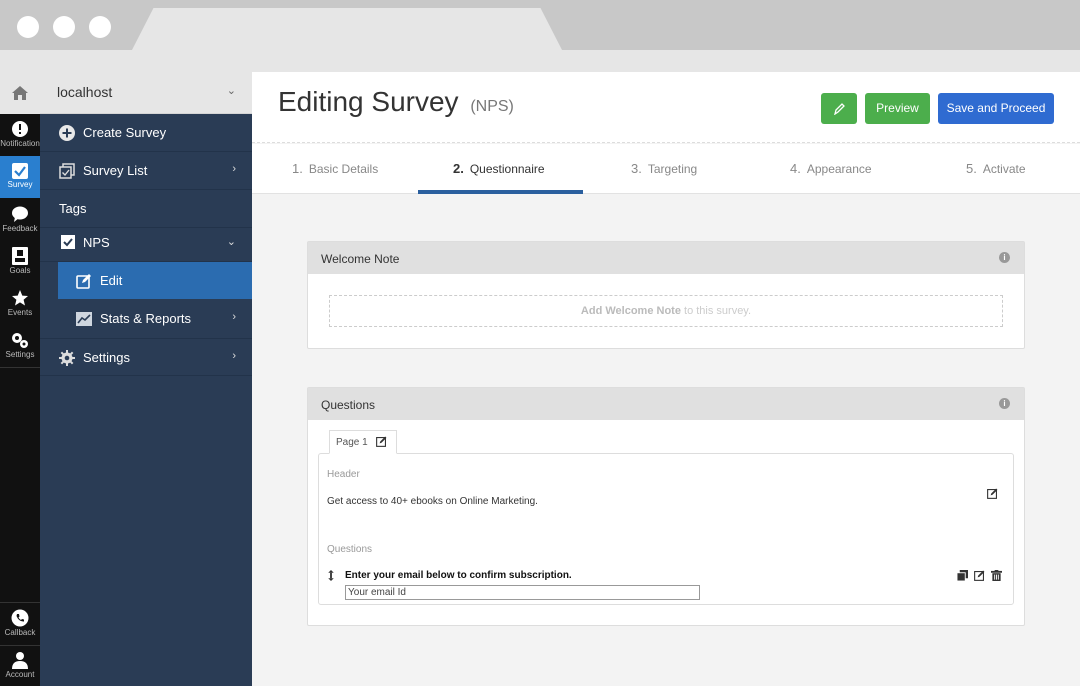 Image resolution: width=1080 pixels, height=686 pixels. I want to click on browser-toolbar, so click(540, 61).